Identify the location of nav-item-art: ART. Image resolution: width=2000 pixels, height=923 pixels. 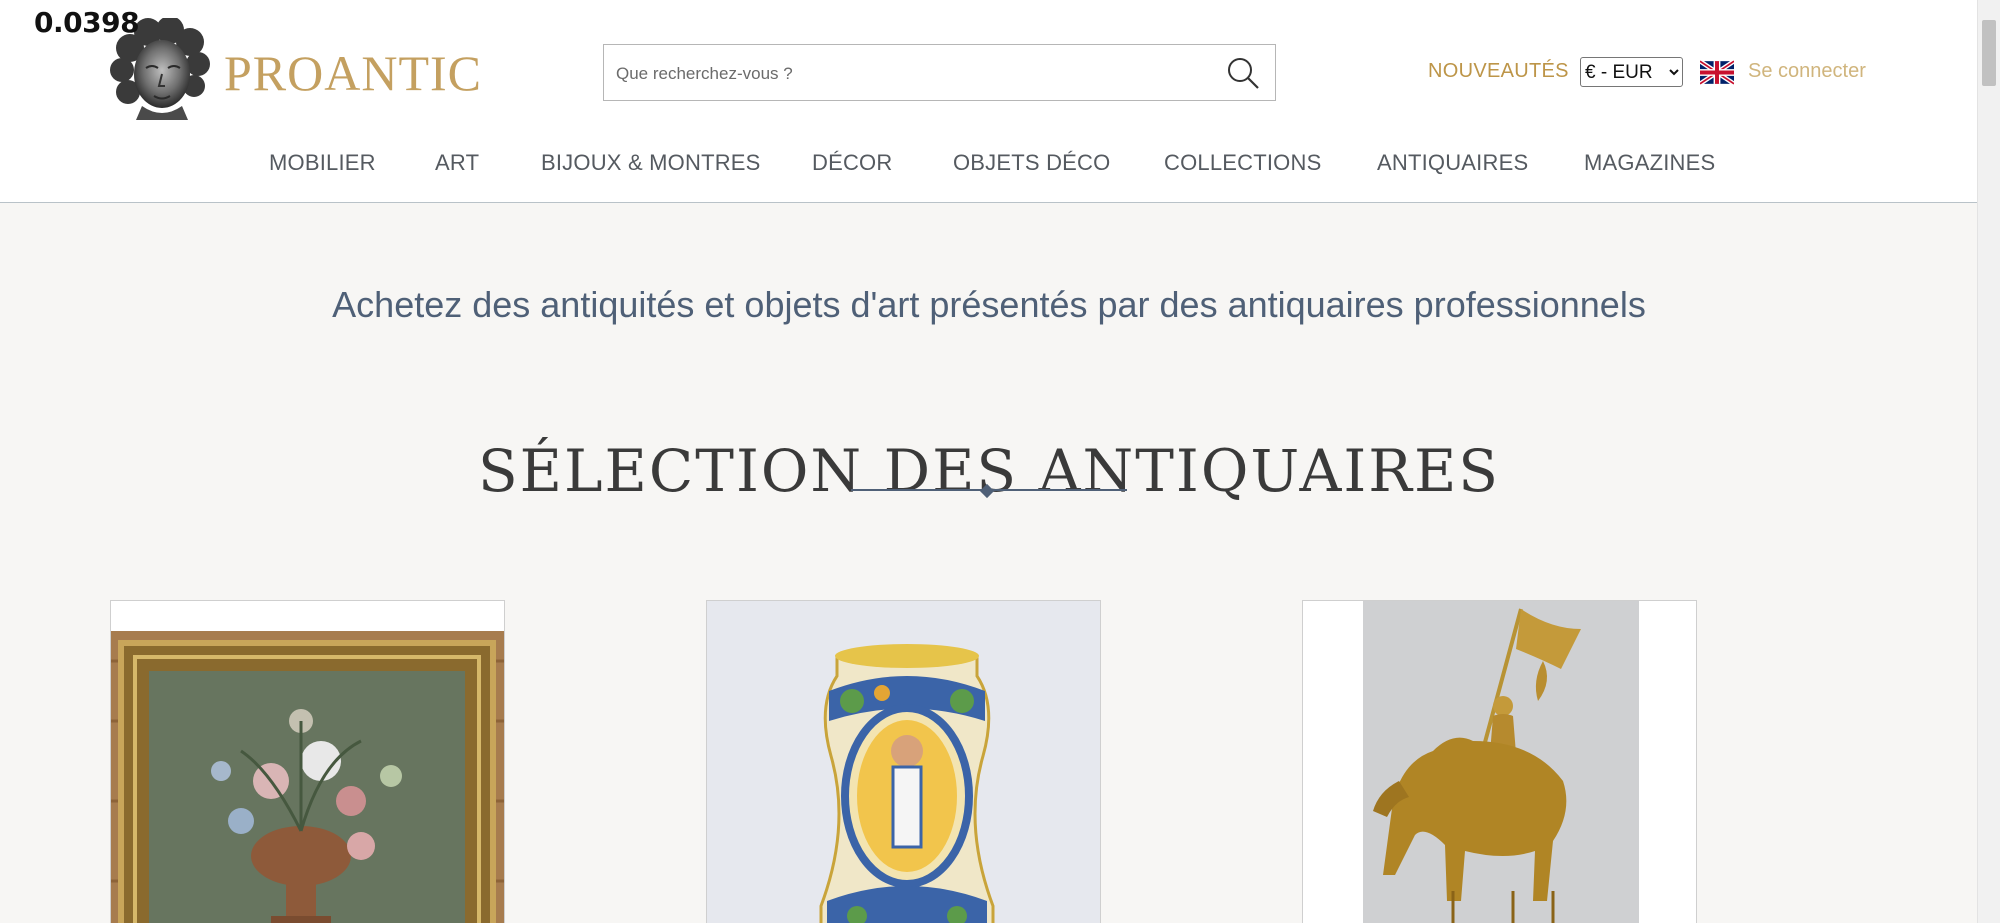
(457, 163).